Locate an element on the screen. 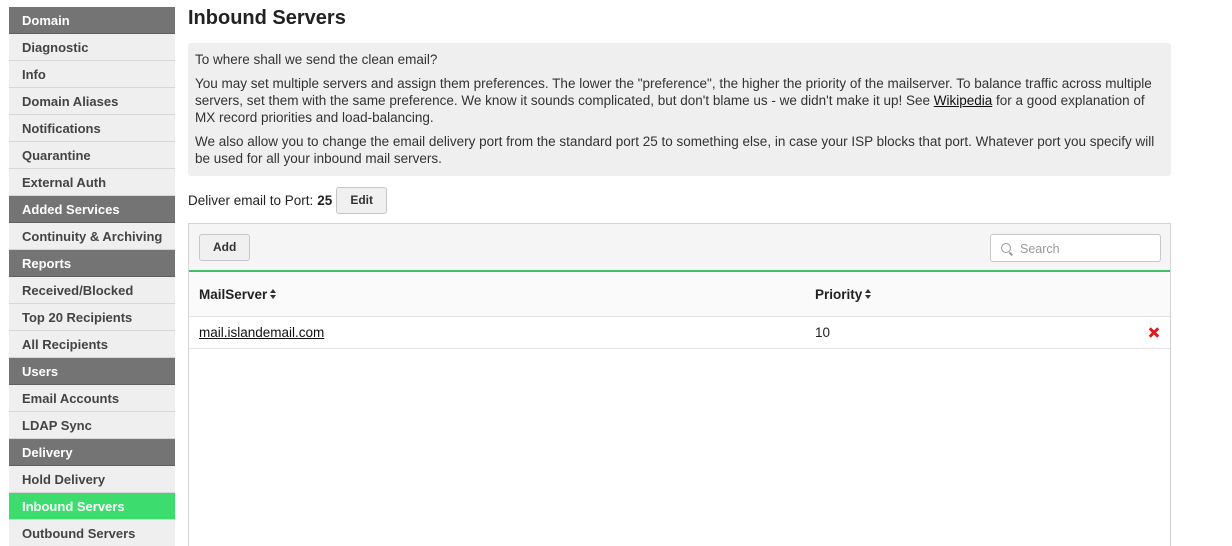 This screenshot has height=546, width=1232. sidebar-item-email-accounts: Email Accounts is located at coordinates (92, 398).